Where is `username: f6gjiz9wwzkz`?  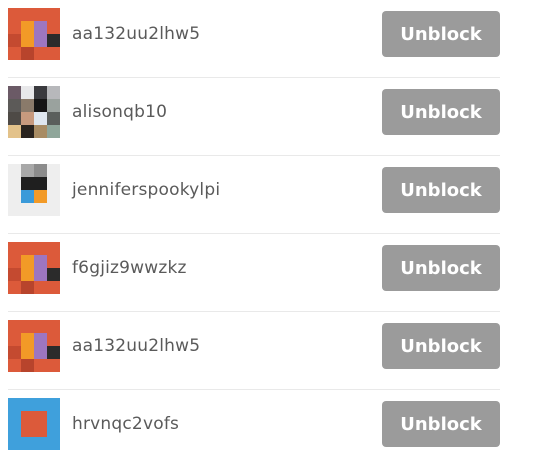
username: f6gjiz9wwzkz is located at coordinates (129, 268).